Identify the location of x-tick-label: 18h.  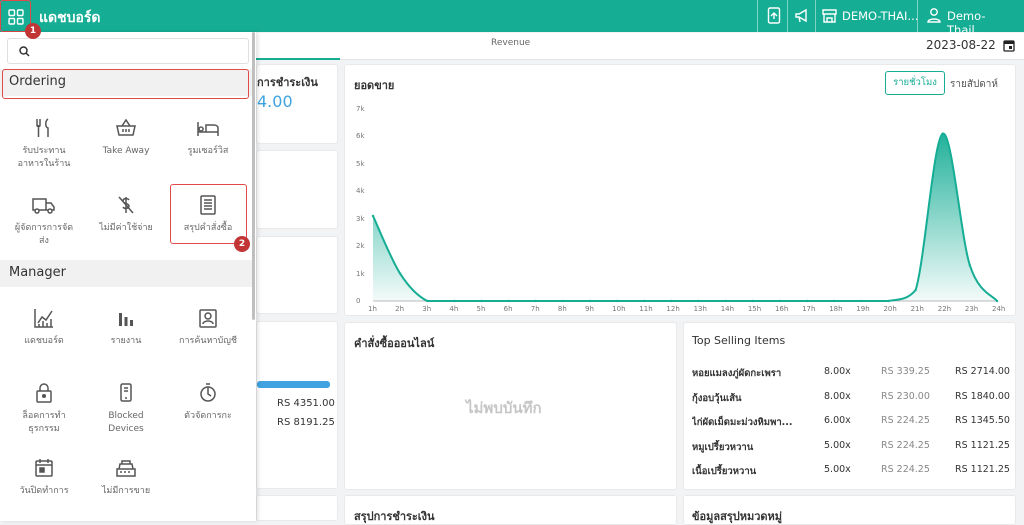
(836, 309).